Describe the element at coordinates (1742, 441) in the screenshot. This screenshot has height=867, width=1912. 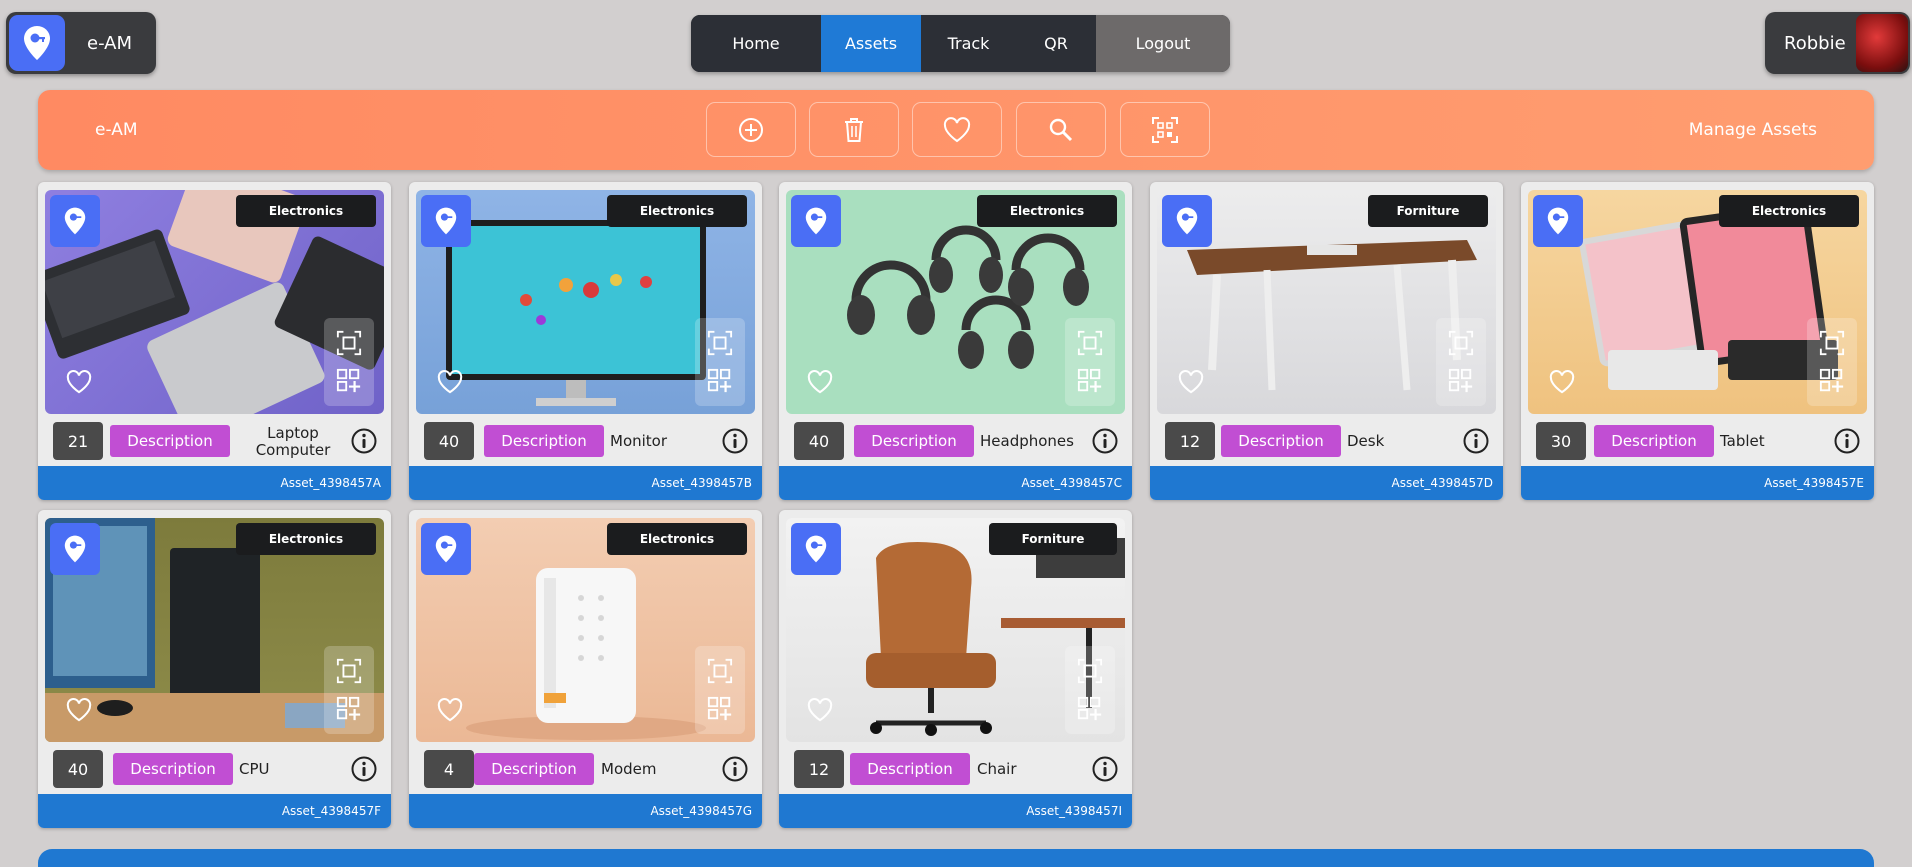
I see `asset-name: Tablet` at that location.